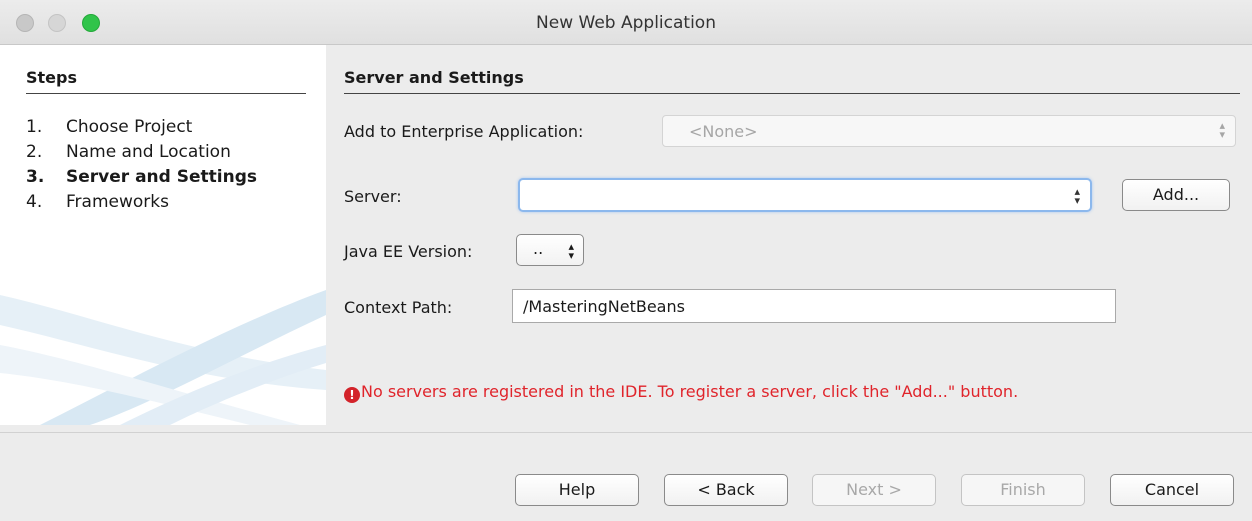  Describe the element at coordinates (805, 195) in the screenshot. I see `server-select: ▴ ▾` at that location.